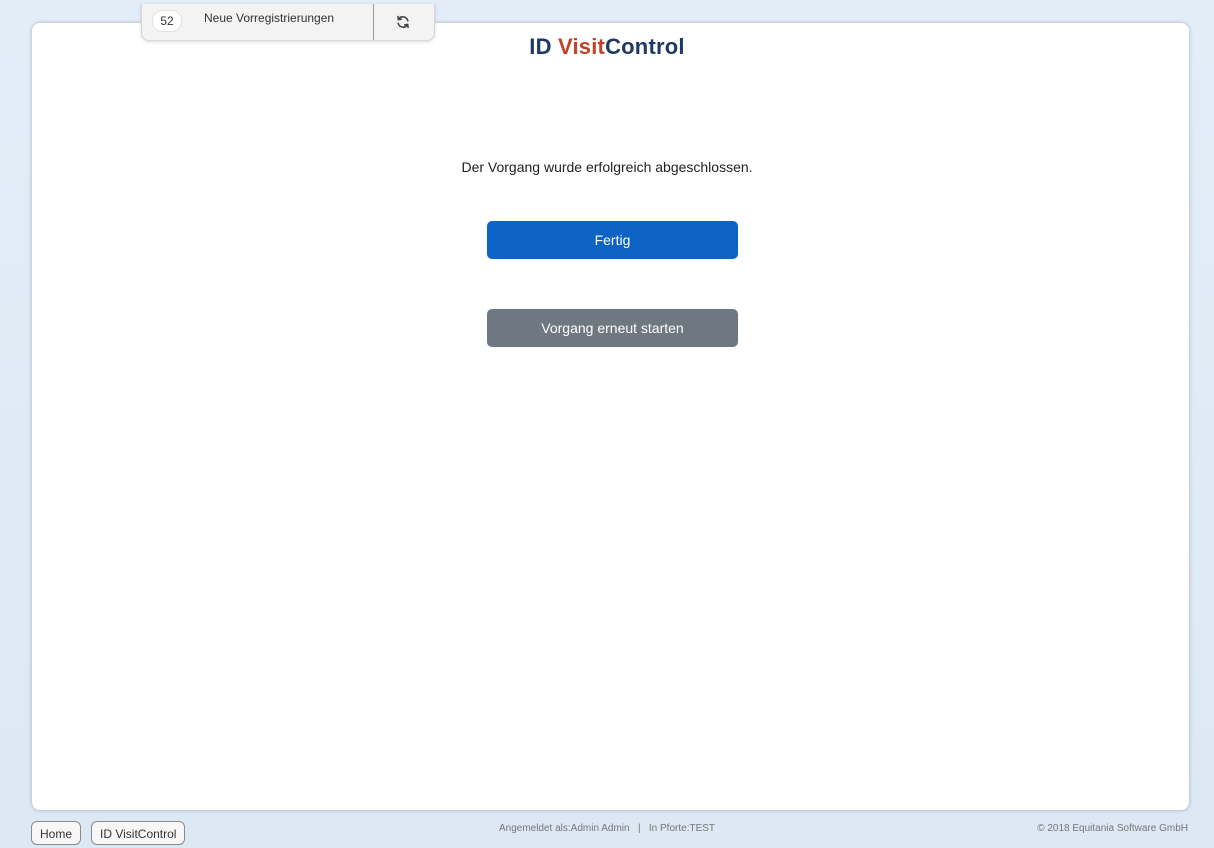 This screenshot has width=1214, height=848. I want to click on pre-registrations-tab: 52 Neue Vorregistrierungen, so click(288, 22).